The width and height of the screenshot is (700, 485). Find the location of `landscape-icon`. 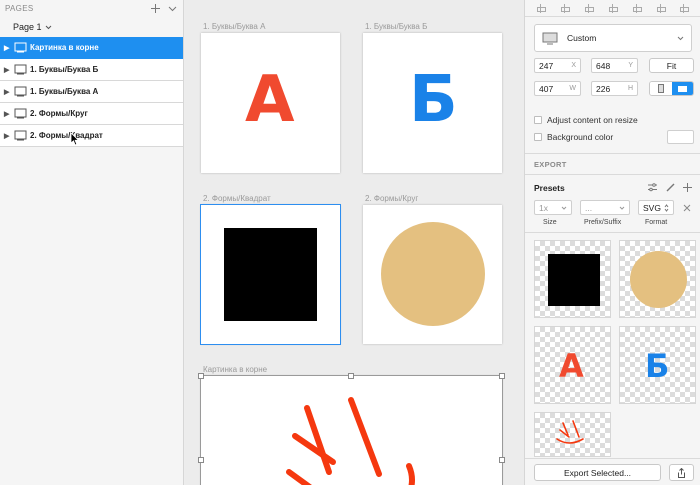

landscape-icon is located at coordinates (682, 88).